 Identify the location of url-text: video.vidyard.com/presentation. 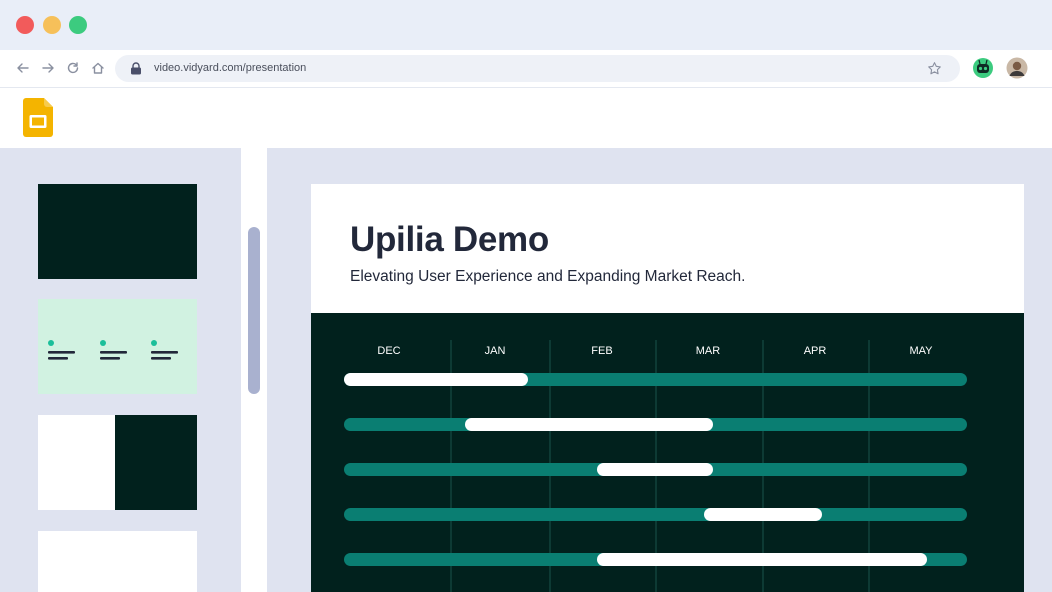
(230, 68).